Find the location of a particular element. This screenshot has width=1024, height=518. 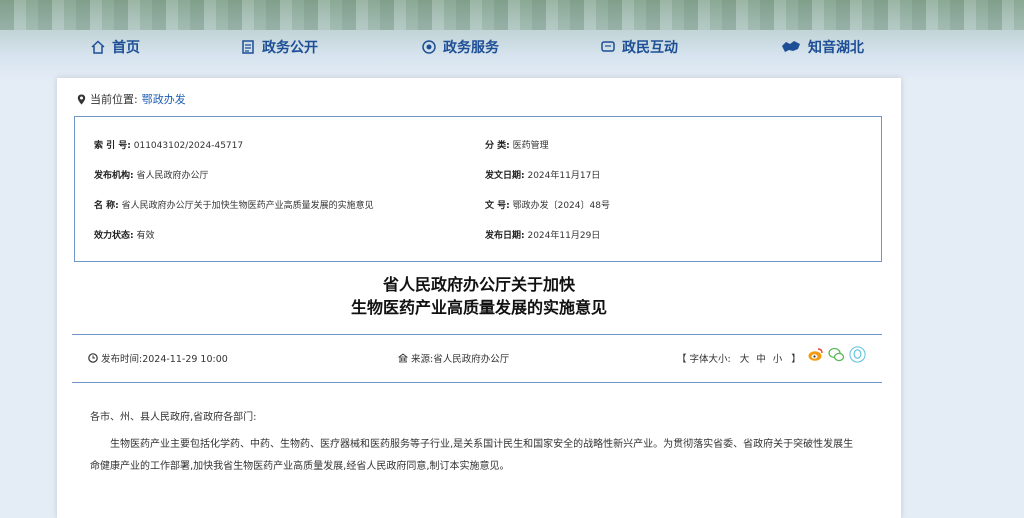

meta-status-value: 有效 is located at coordinates (145, 236).